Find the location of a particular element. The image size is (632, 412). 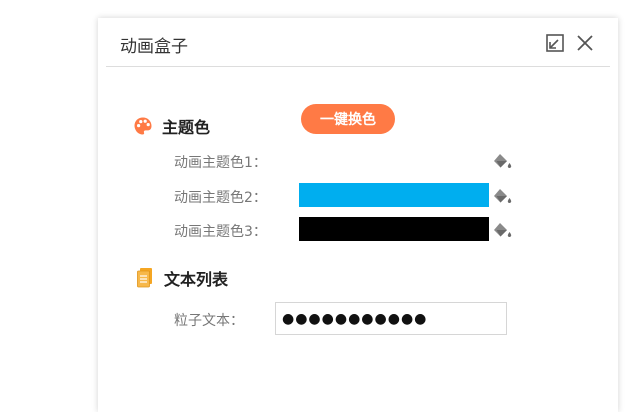

restore-button is located at coordinates (555, 43).